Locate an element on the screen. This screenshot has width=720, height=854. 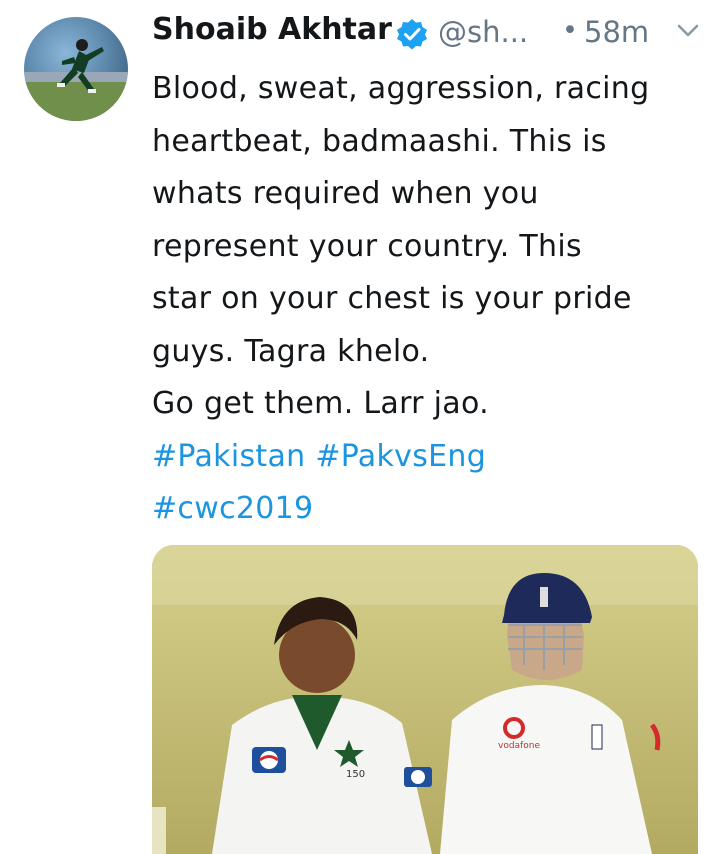
hashtag-pakvseng: #PakvsEng is located at coordinates (400, 456).